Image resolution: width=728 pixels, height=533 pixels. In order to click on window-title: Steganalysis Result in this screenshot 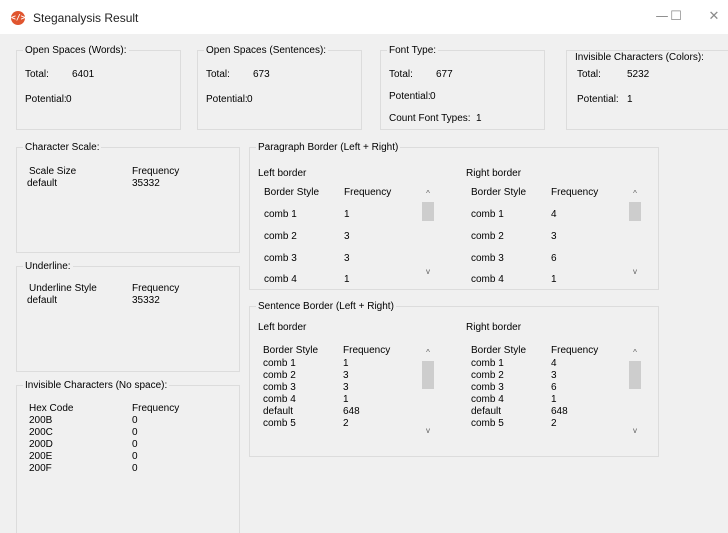, I will do `click(86, 18)`.